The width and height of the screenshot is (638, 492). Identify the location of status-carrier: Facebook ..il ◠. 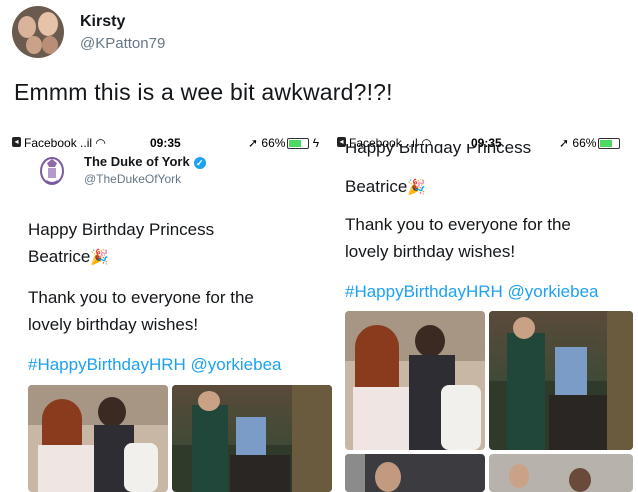
(65, 143).